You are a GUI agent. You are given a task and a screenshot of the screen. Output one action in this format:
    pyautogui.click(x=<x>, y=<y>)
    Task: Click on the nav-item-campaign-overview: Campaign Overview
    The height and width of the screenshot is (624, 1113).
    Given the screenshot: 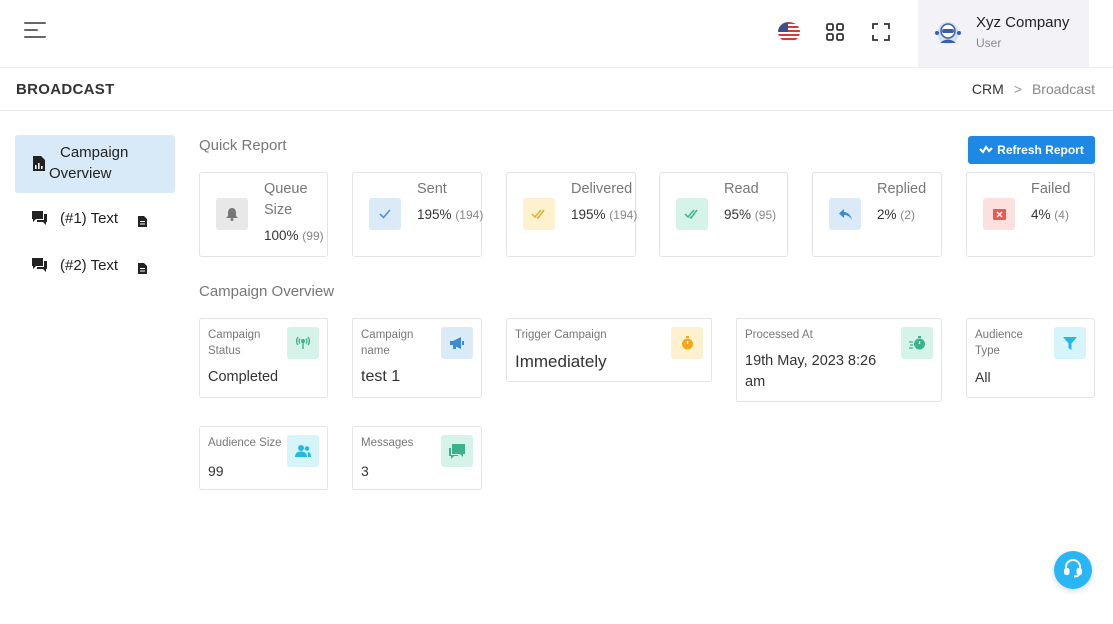 What is the action you would take?
    pyautogui.click(x=95, y=164)
    